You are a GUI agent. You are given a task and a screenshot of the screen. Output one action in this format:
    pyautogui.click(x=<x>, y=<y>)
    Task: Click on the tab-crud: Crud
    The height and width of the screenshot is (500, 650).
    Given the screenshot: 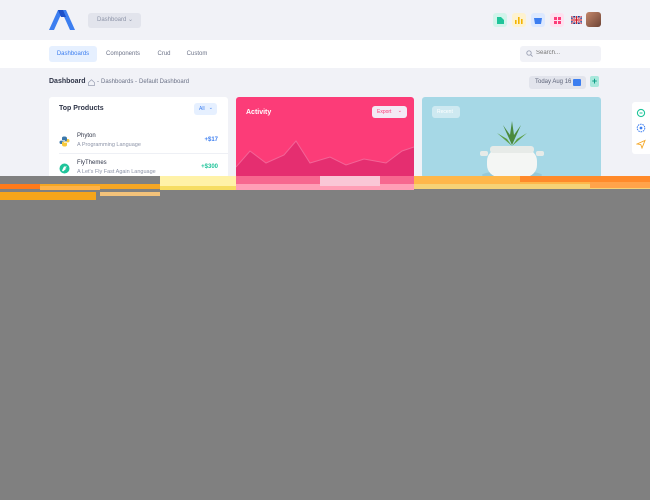 What is the action you would take?
    pyautogui.click(x=164, y=54)
    